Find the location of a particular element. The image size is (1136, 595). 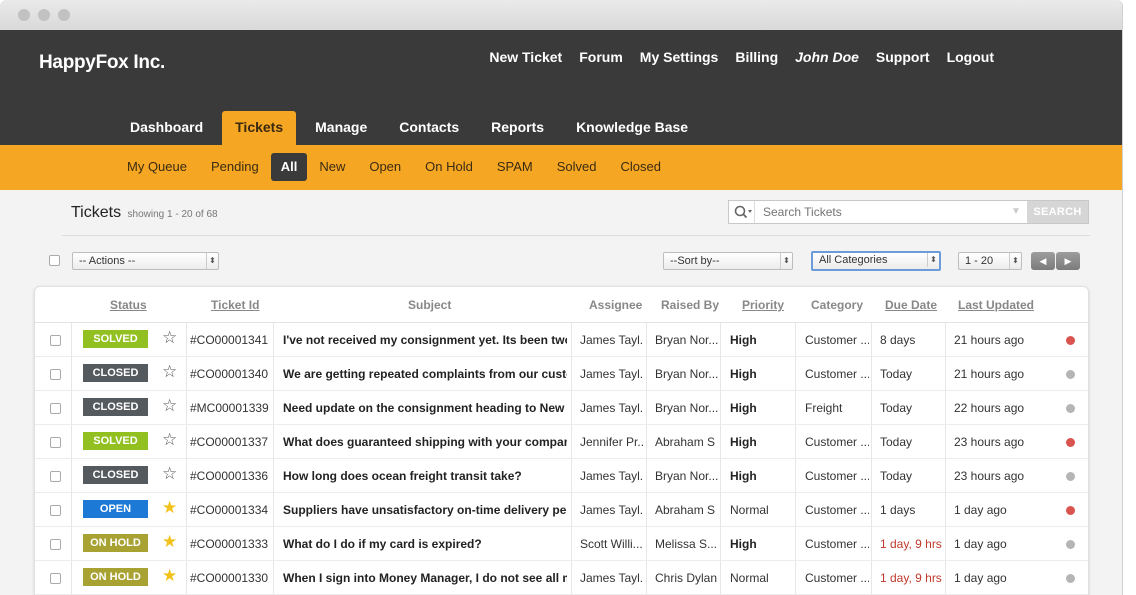

filter-my-queue: My Queue is located at coordinates (157, 167).